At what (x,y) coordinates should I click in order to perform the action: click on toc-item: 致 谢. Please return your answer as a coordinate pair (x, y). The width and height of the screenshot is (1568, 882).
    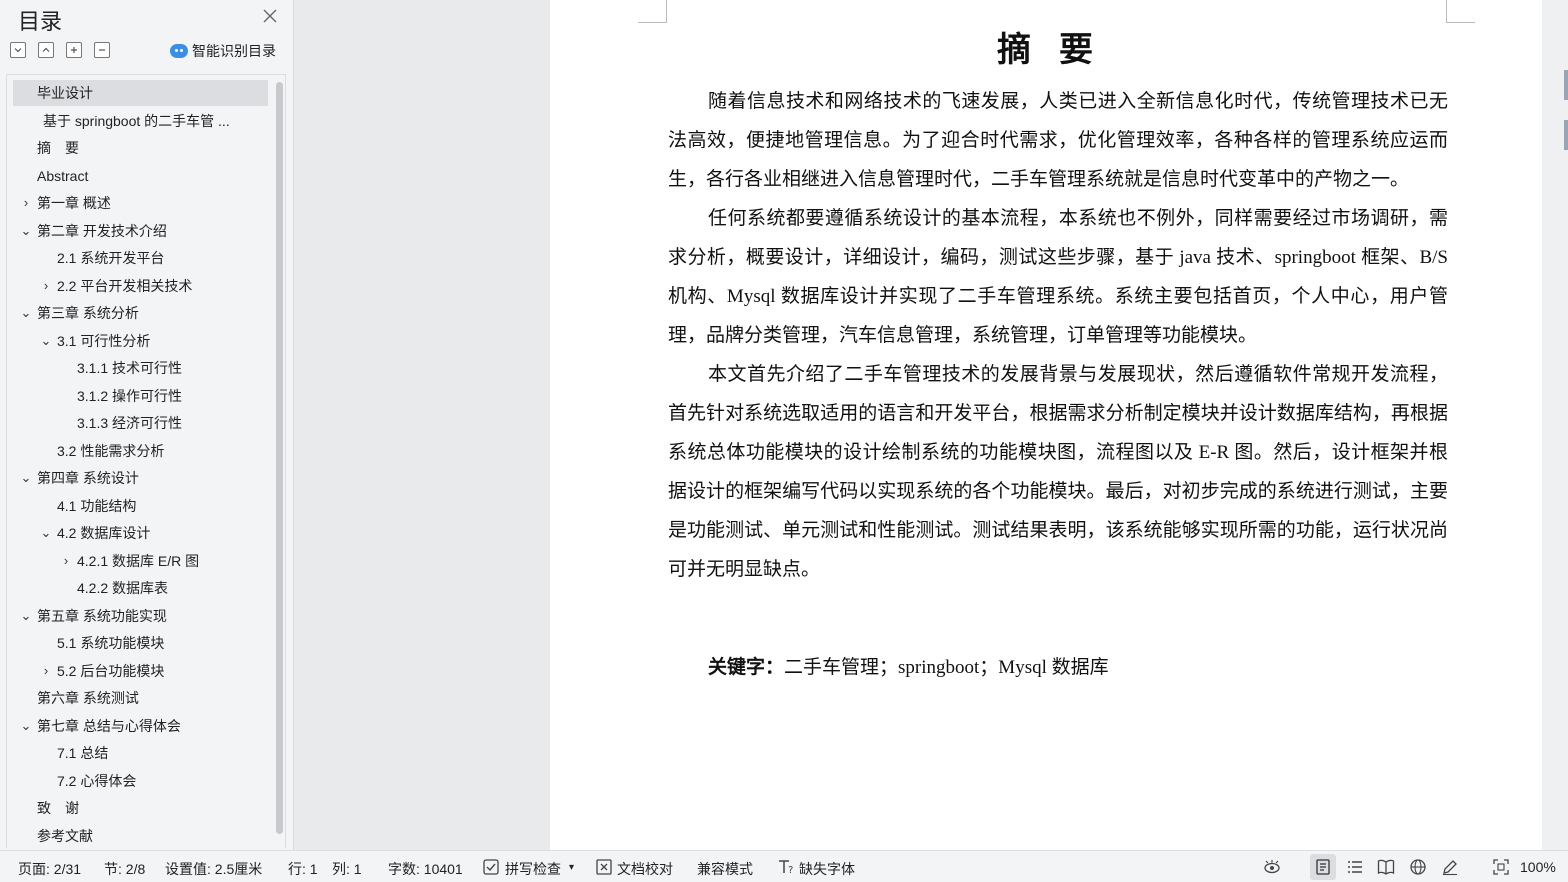
    Looking at the image, I should click on (140, 808).